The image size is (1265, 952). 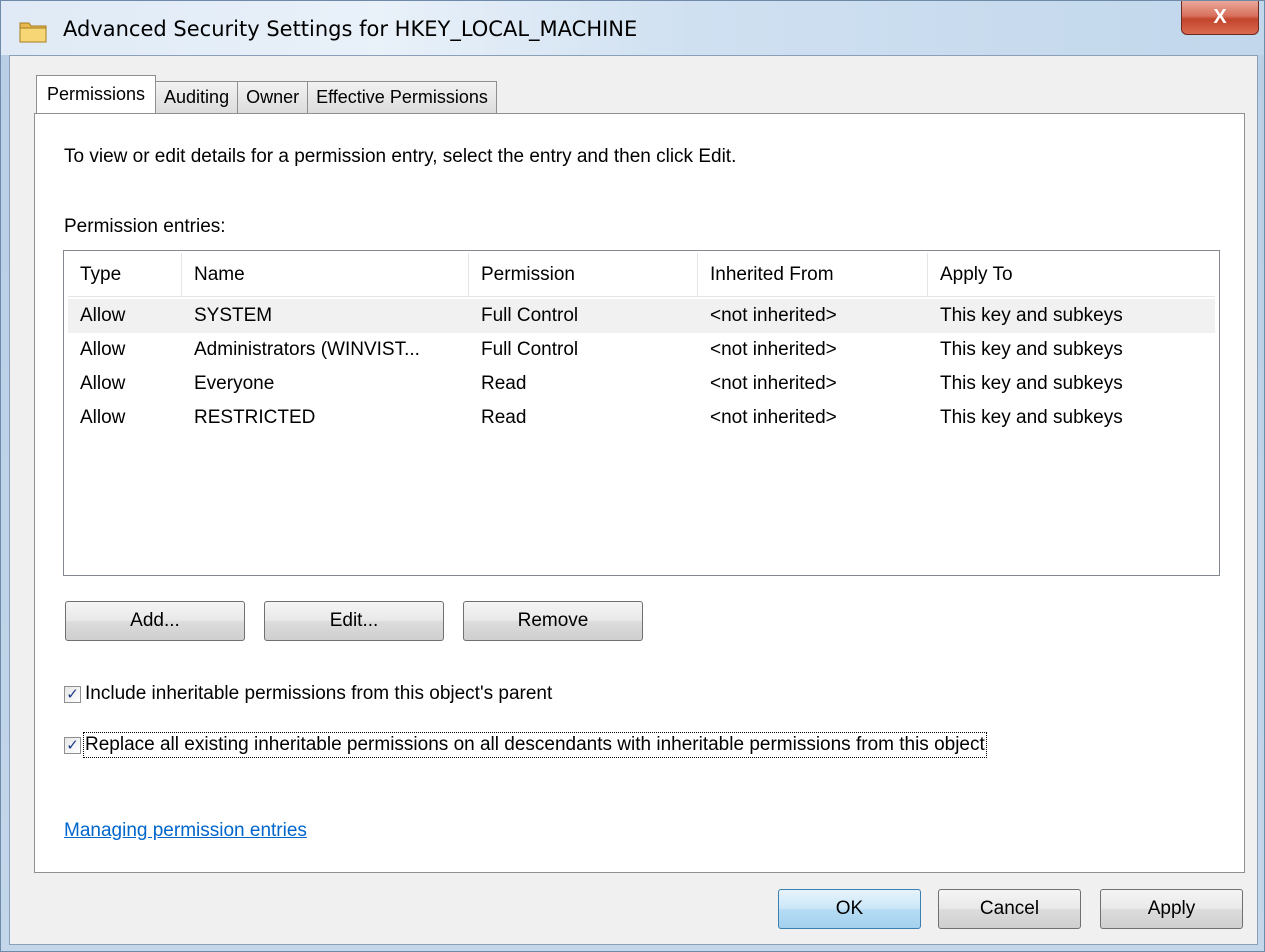 I want to click on column-header-type: Type, so click(x=125, y=275).